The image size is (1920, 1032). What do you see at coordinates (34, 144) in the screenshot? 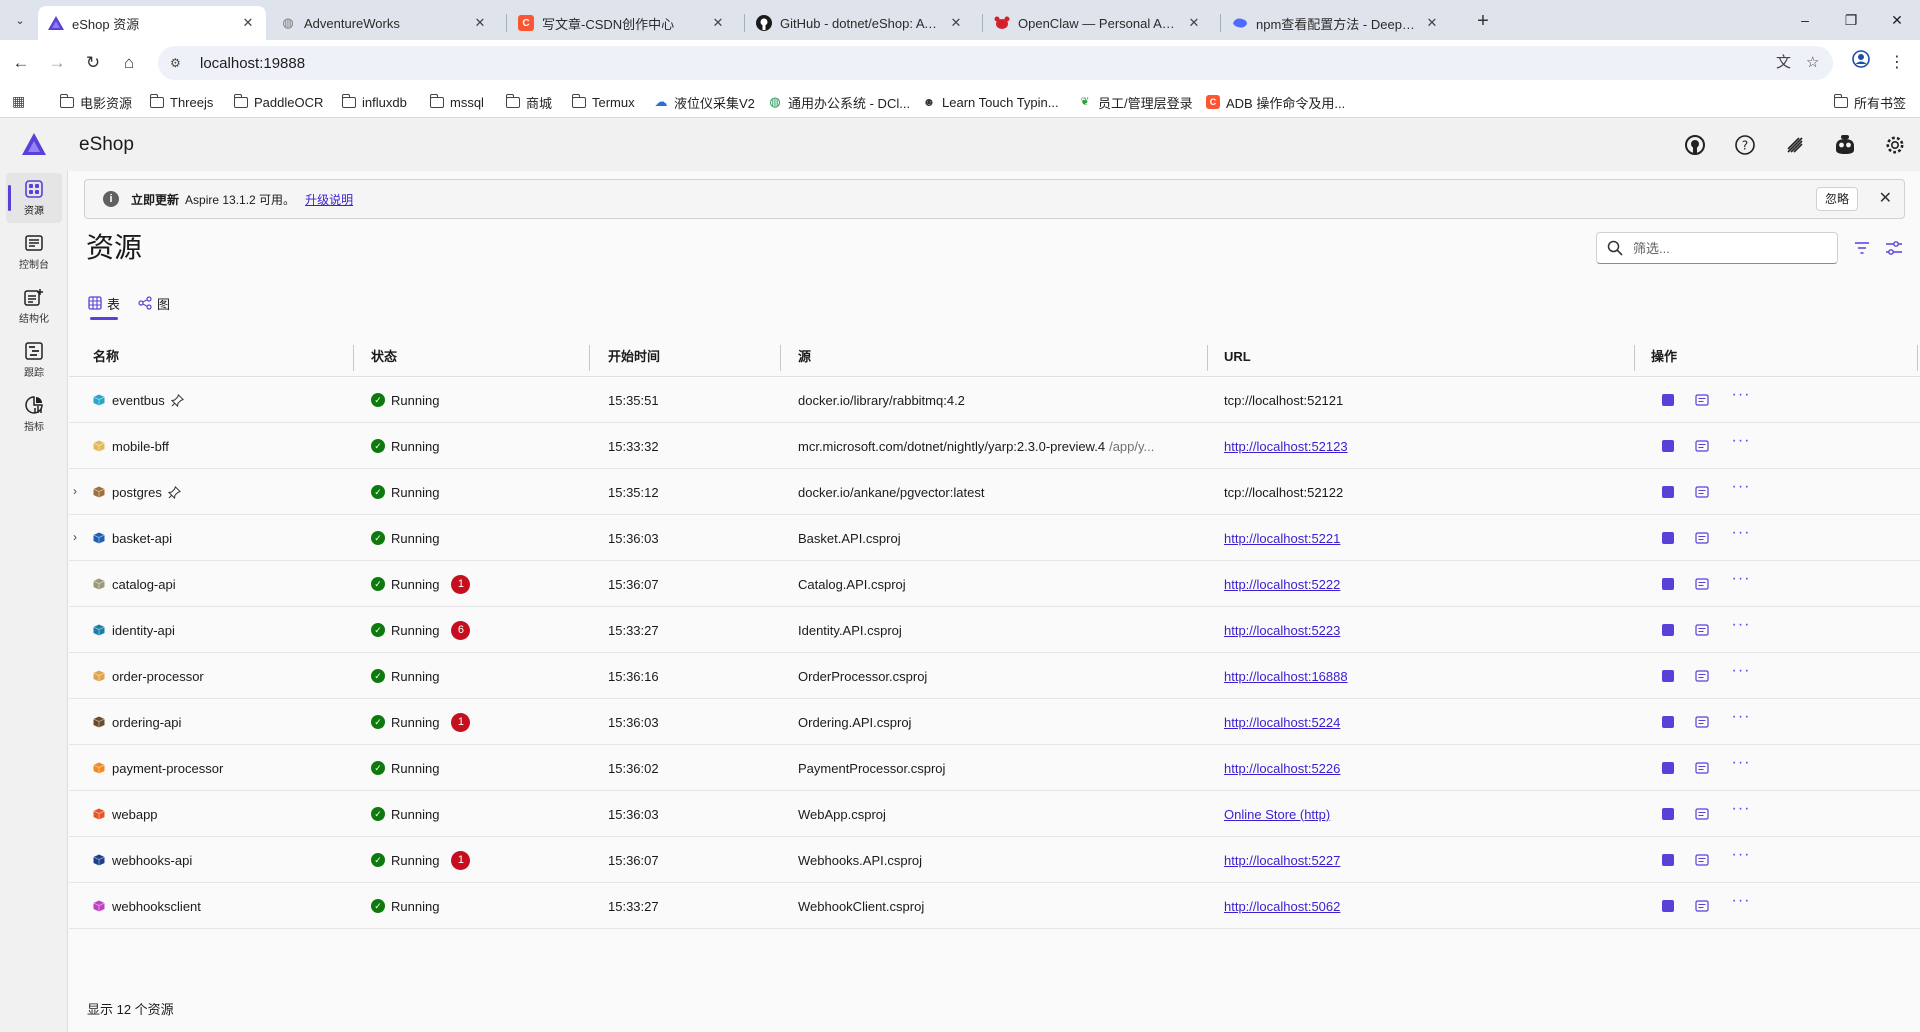
I see `aspire-logo-icon` at bounding box center [34, 144].